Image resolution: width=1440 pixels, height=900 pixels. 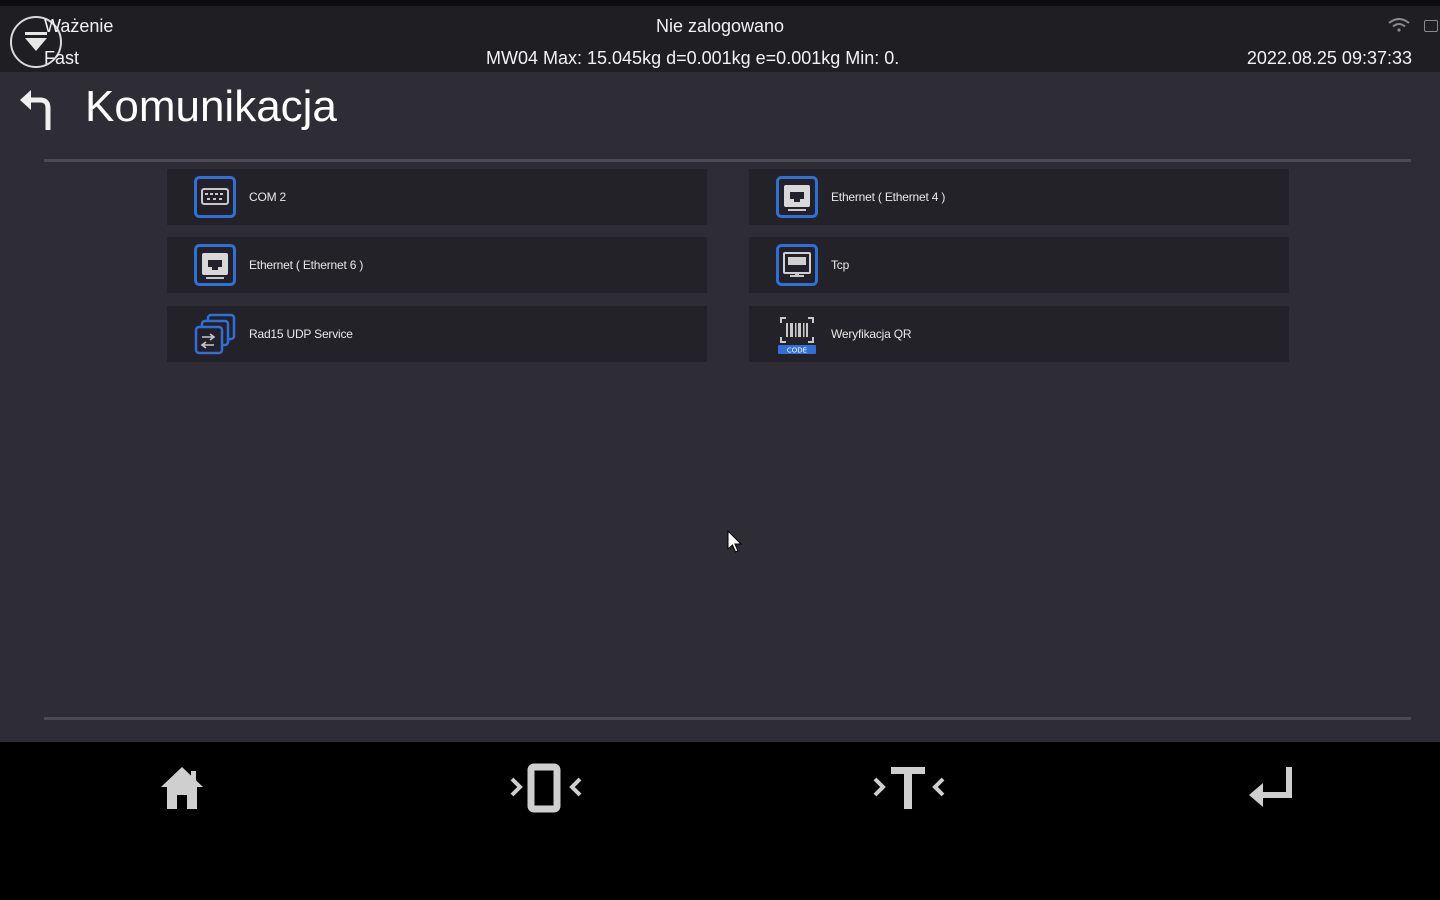 I want to click on wifi-icon, so click(x=1399, y=25).